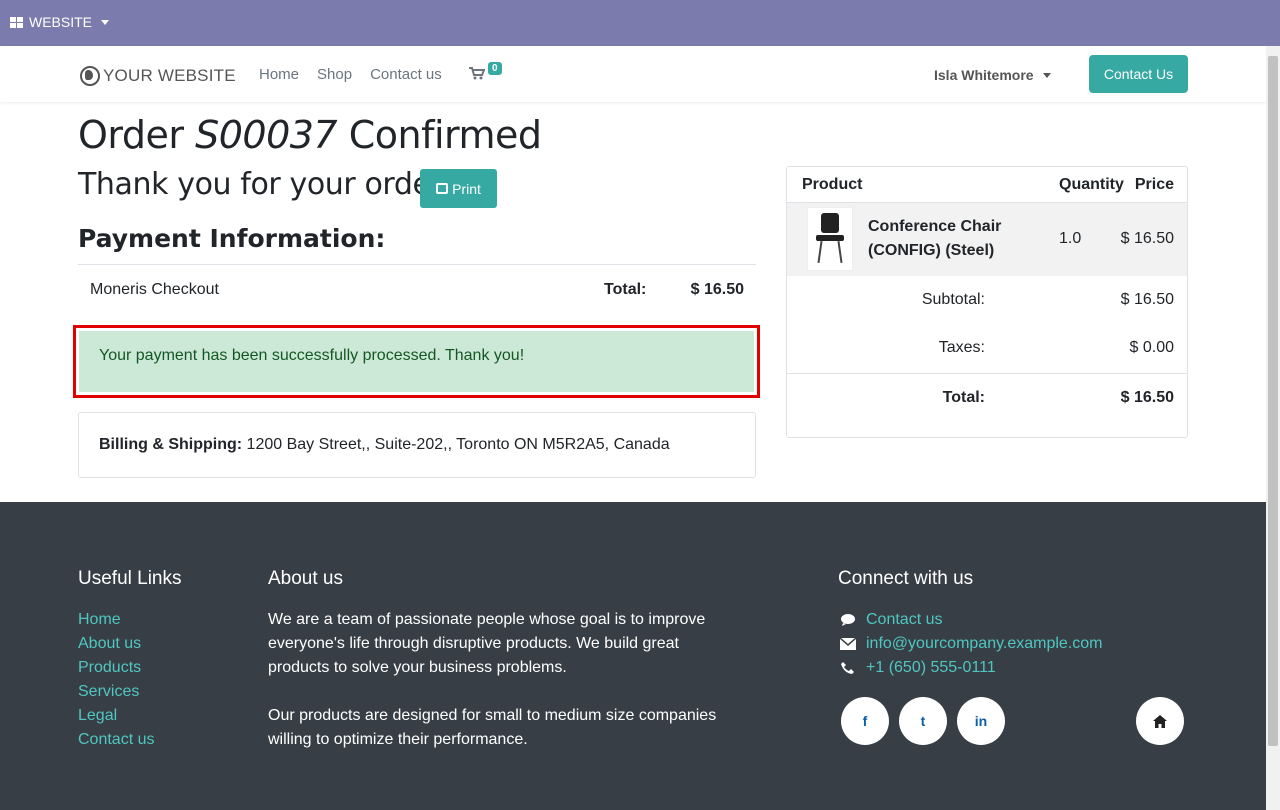  Describe the element at coordinates (279, 74) in the screenshot. I see `nav-home: Home` at that location.